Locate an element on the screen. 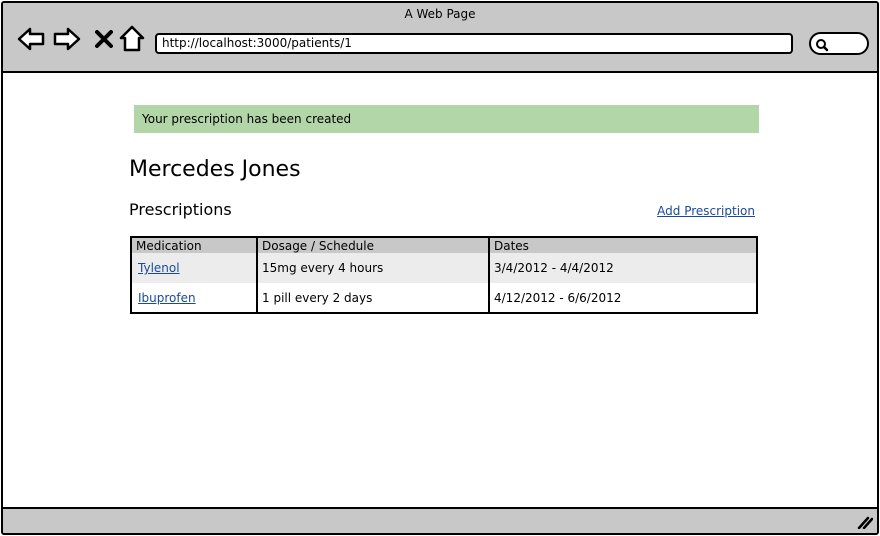 The height and width of the screenshot is (536, 880). address-bar: http://localhost:3000/patients/1 is located at coordinates (474, 43).